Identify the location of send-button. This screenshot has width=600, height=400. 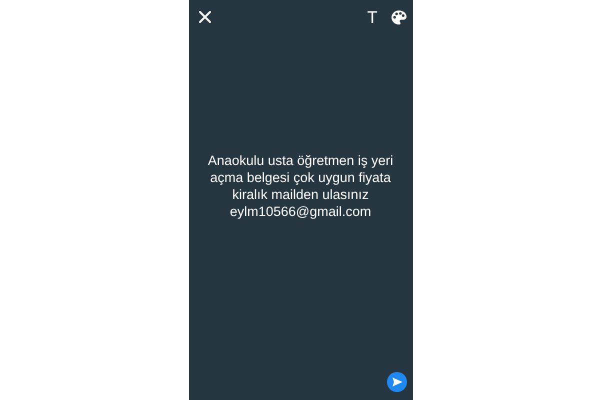
(396, 382).